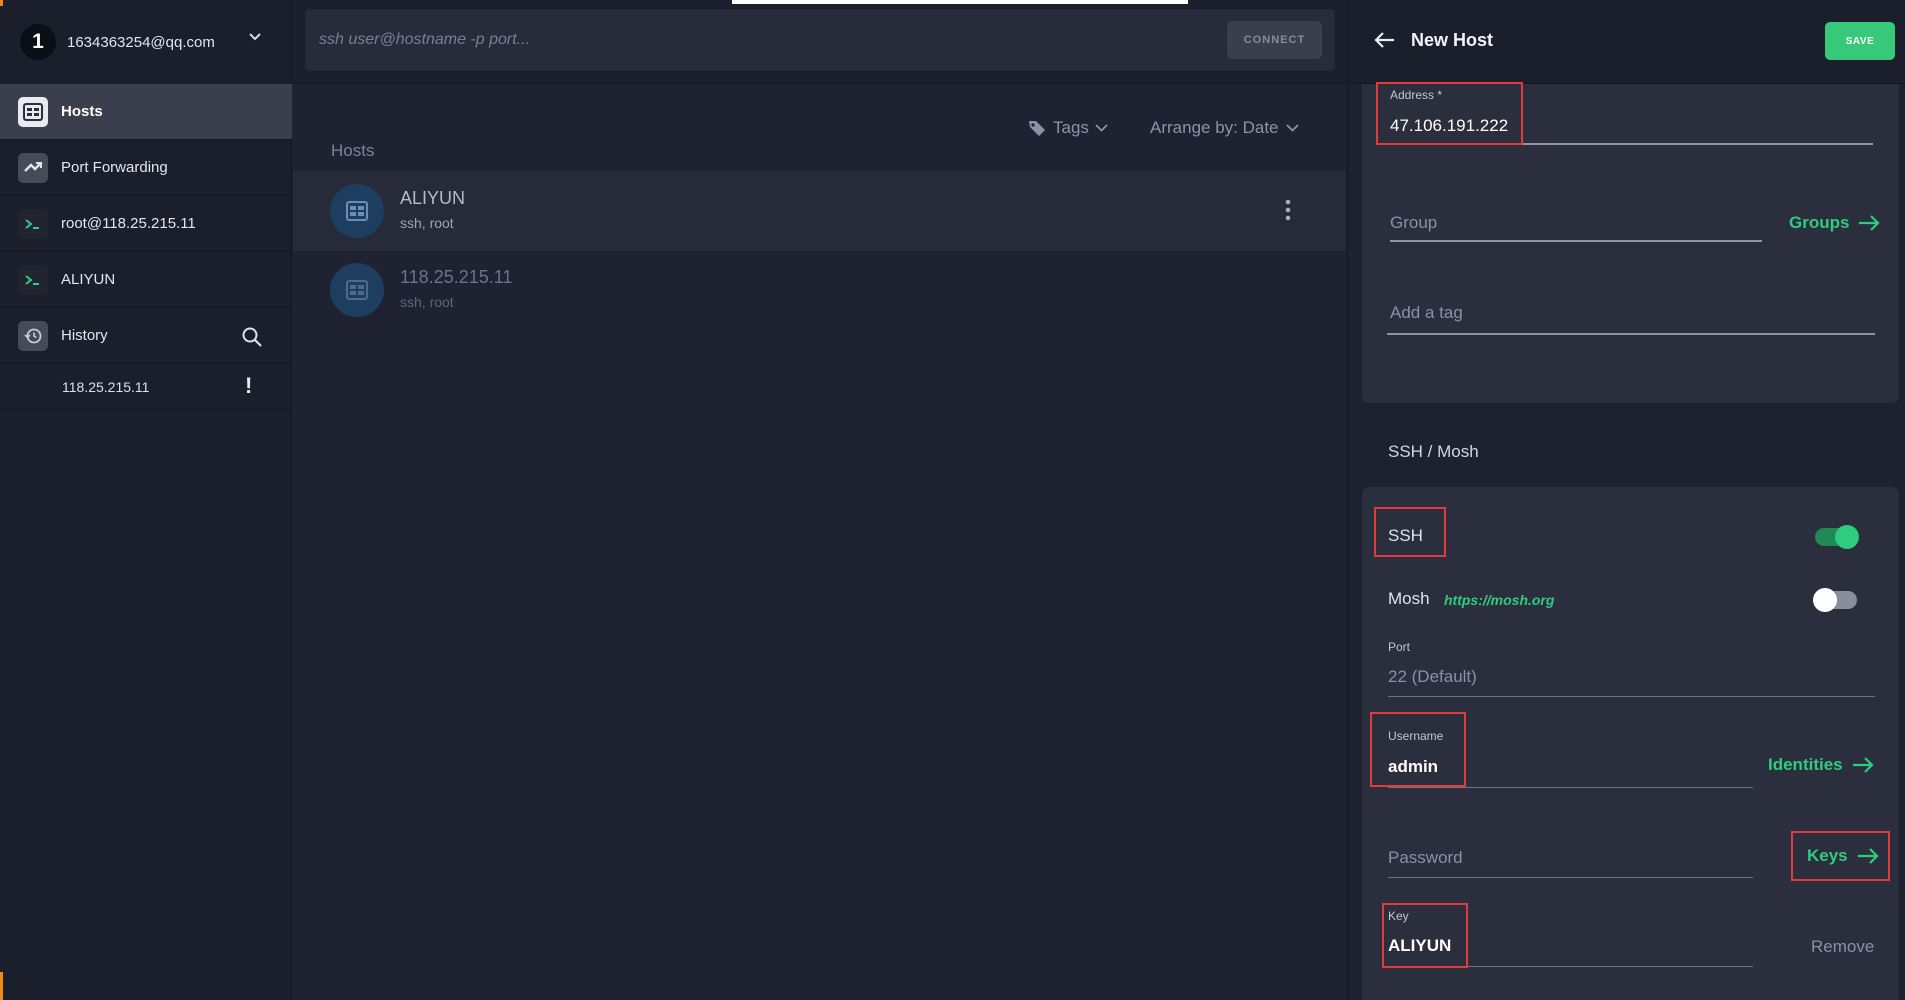 The image size is (1905, 1000). Describe the element at coordinates (141, 42) in the screenshot. I see `account-email: 1634363254@qq.com` at that location.